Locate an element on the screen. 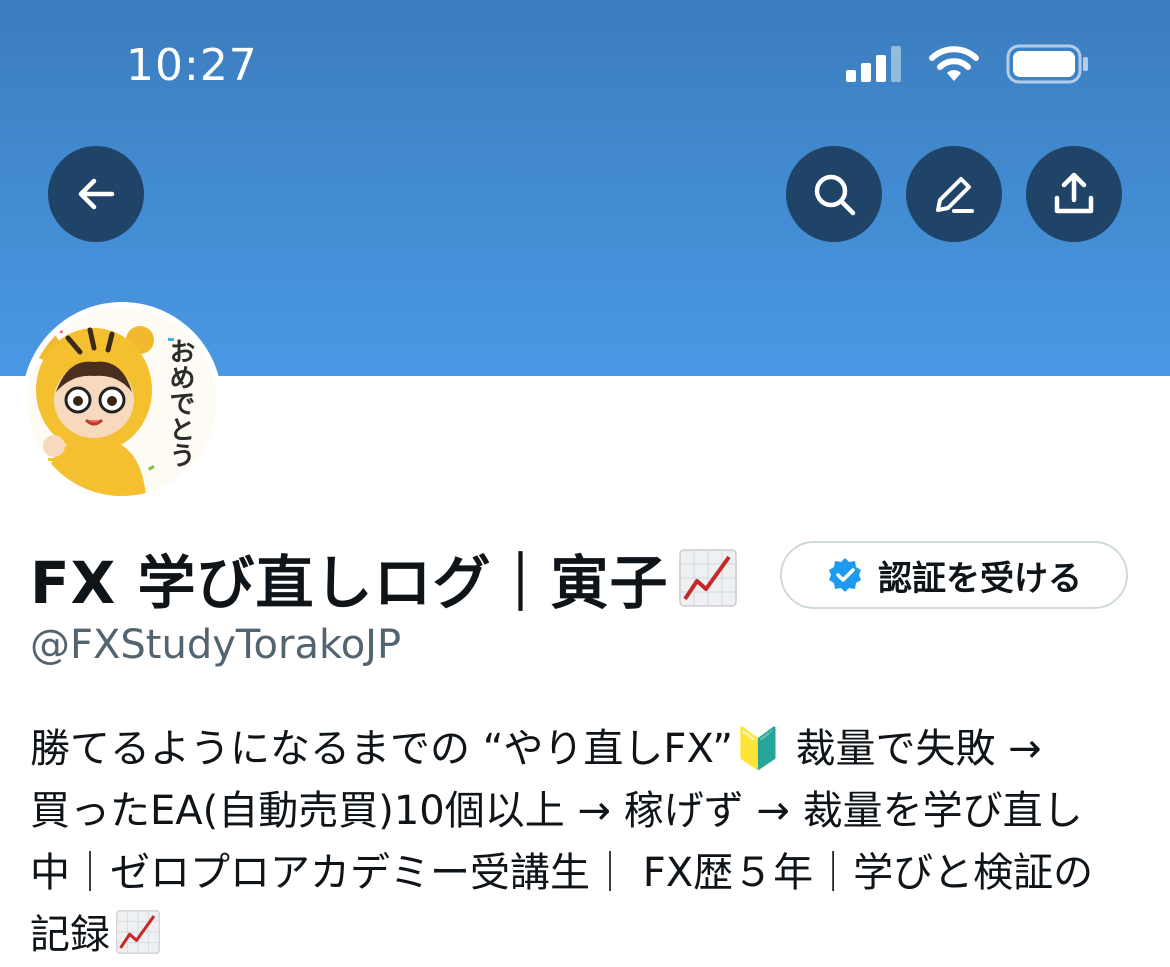  profile-avatar: おめでとう is located at coordinates (122, 402).